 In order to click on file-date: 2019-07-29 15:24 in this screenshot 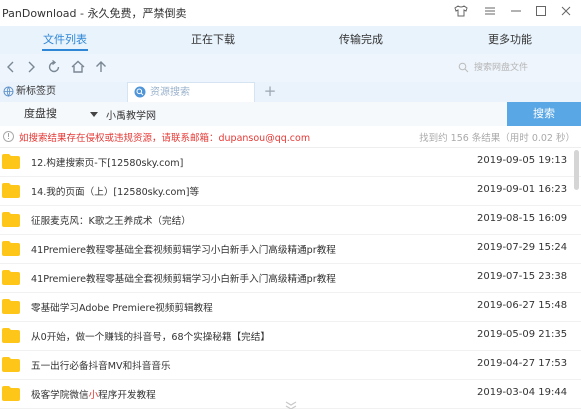, I will do `click(522, 247)`.